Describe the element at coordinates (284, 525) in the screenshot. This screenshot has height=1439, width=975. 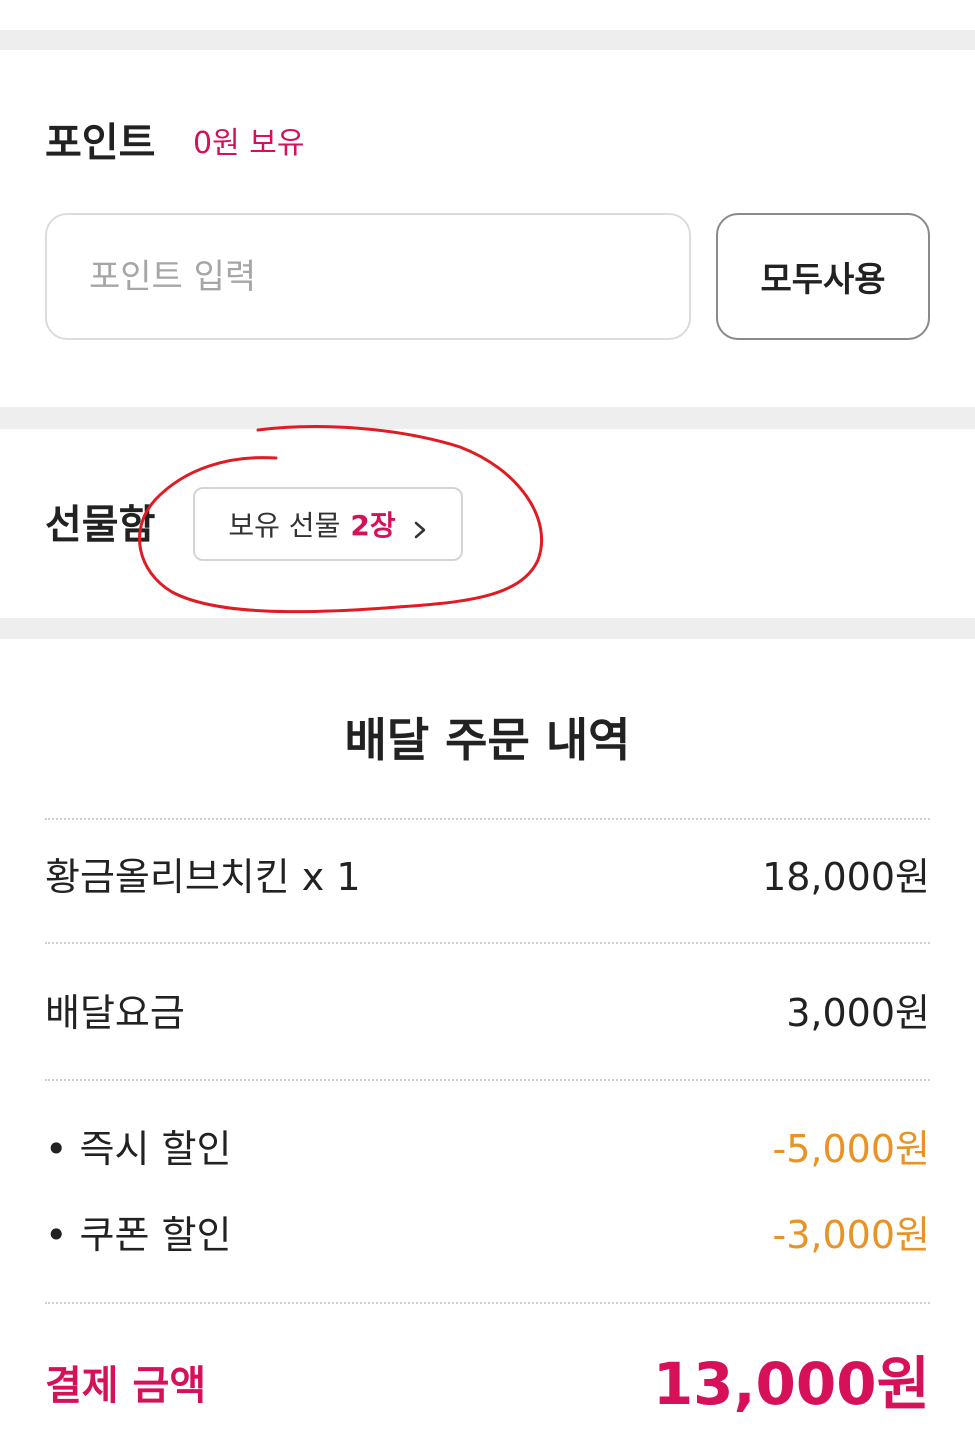
I see `gift-chip-prefix: 보유 선물` at that location.